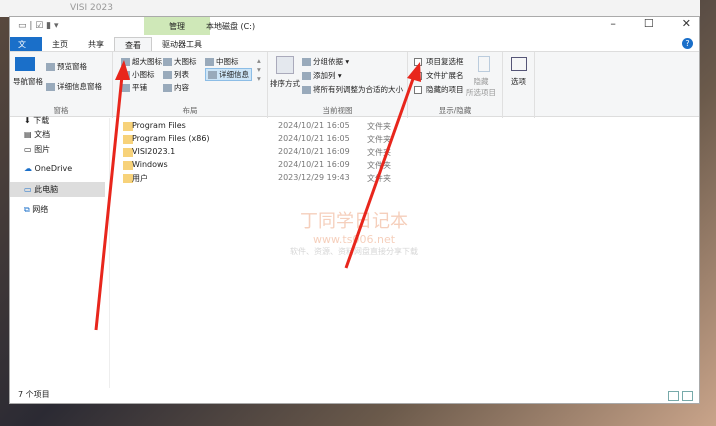 This screenshot has width=716, height=426. I want to click on red-arrow-extensions, so click(380, 172).